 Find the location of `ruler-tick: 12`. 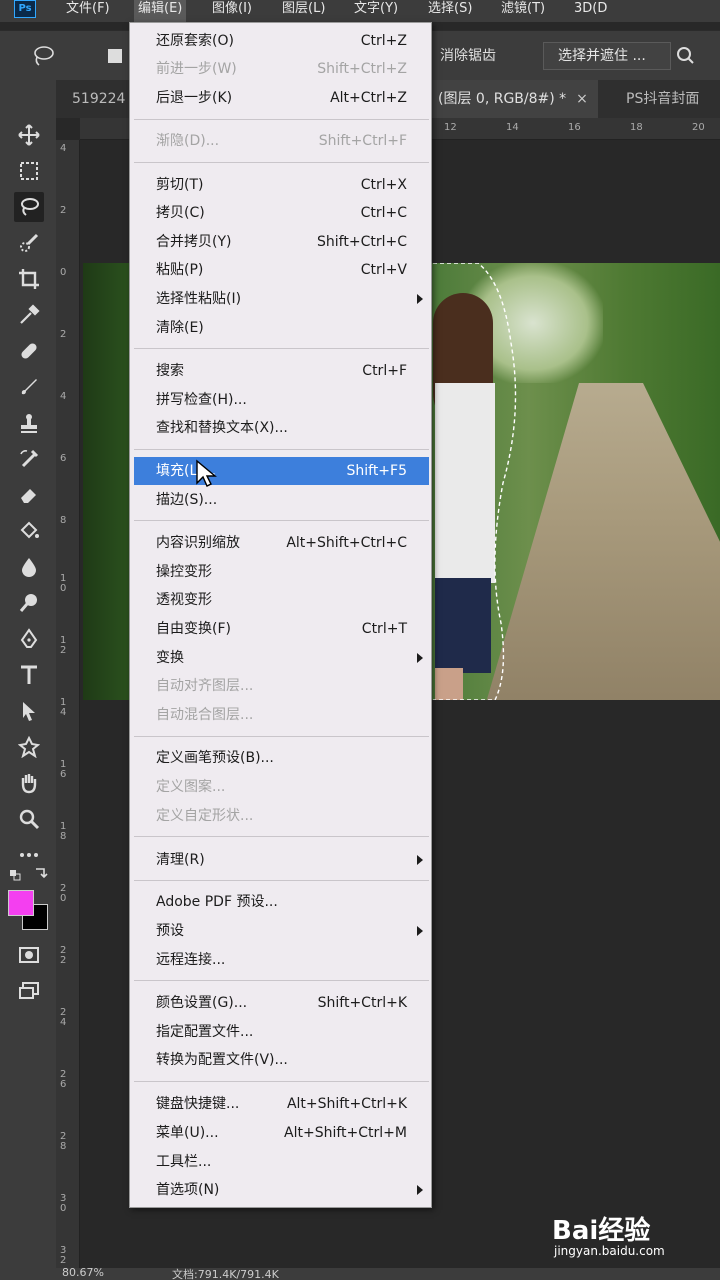

ruler-tick: 12 is located at coordinates (450, 127).